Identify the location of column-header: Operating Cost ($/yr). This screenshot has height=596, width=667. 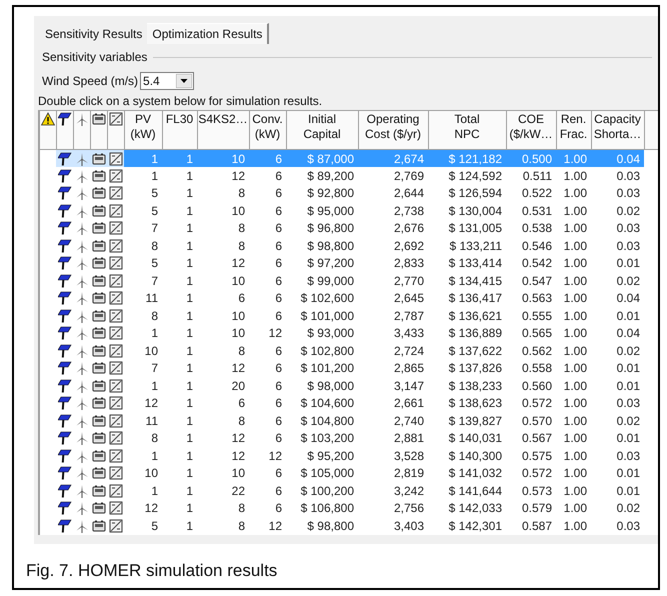
(393, 130).